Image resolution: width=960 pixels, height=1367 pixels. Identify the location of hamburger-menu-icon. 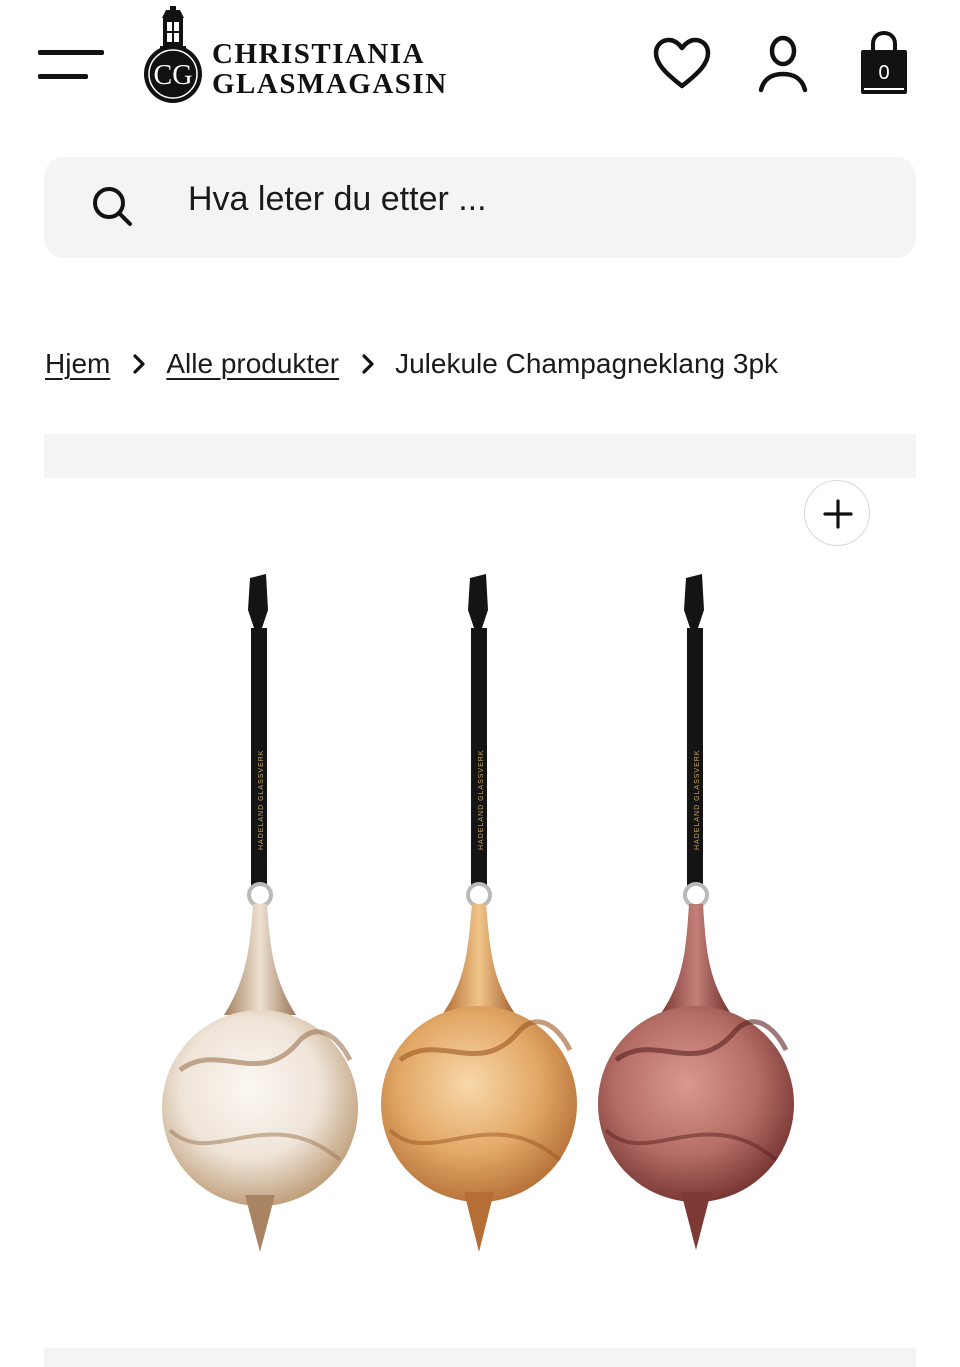
(72, 66).